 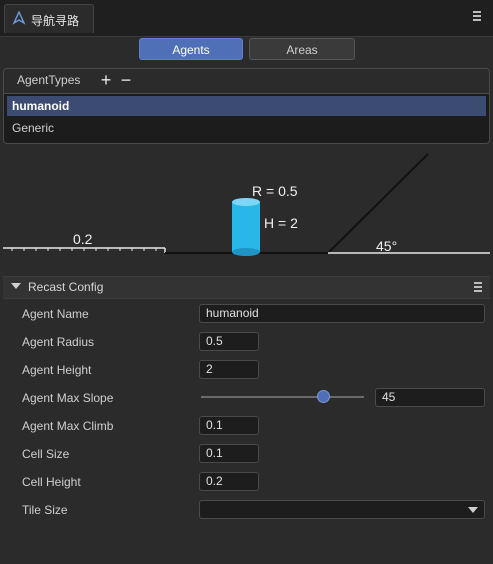 What do you see at coordinates (191, 49) in the screenshot?
I see `agents-tab-button: Agents` at bounding box center [191, 49].